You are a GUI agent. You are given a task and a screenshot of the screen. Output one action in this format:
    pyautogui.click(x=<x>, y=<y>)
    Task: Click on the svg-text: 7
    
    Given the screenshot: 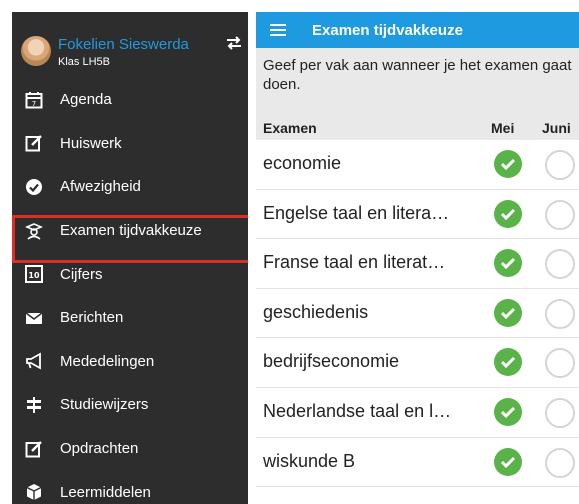 What is the action you would take?
    pyautogui.click(x=34, y=104)
    